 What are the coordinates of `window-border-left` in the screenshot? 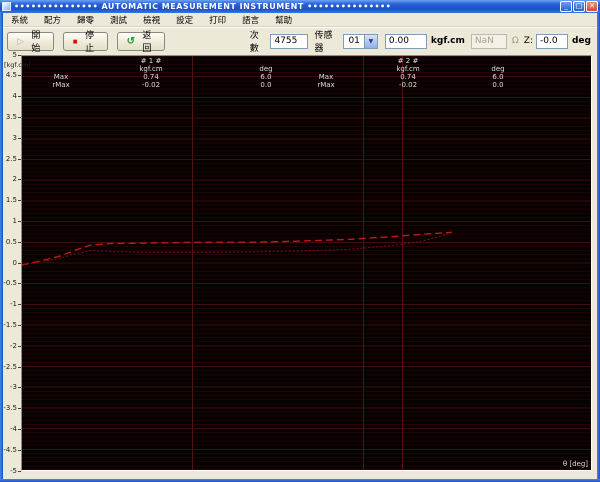 It's located at (1, 247).